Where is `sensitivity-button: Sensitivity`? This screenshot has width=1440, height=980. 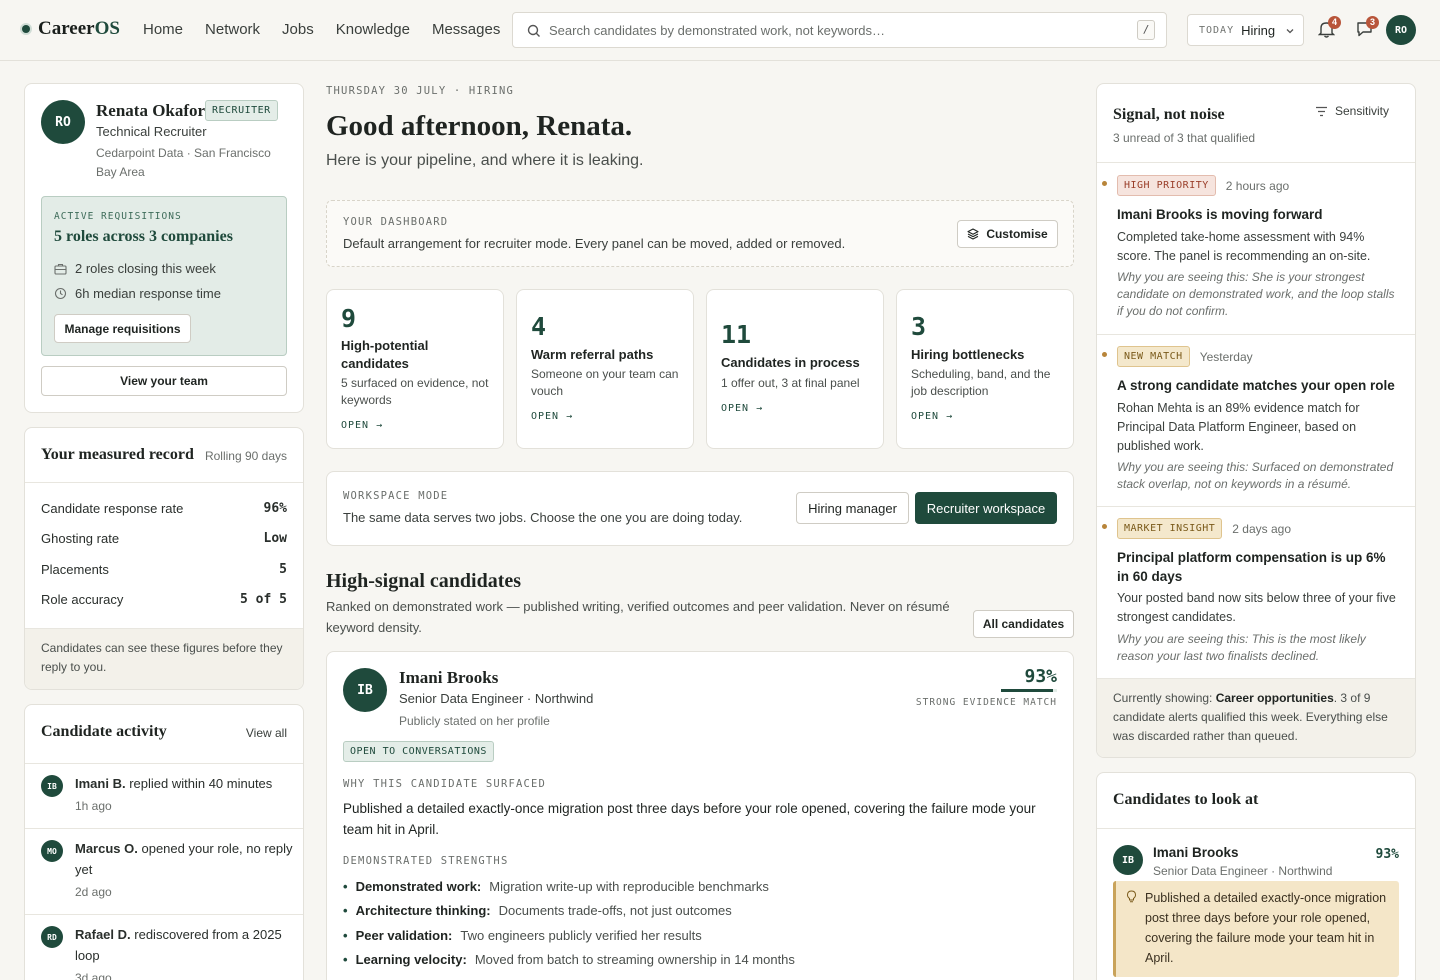
sensitivity-button: Sensitivity is located at coordinates (1352, 111).